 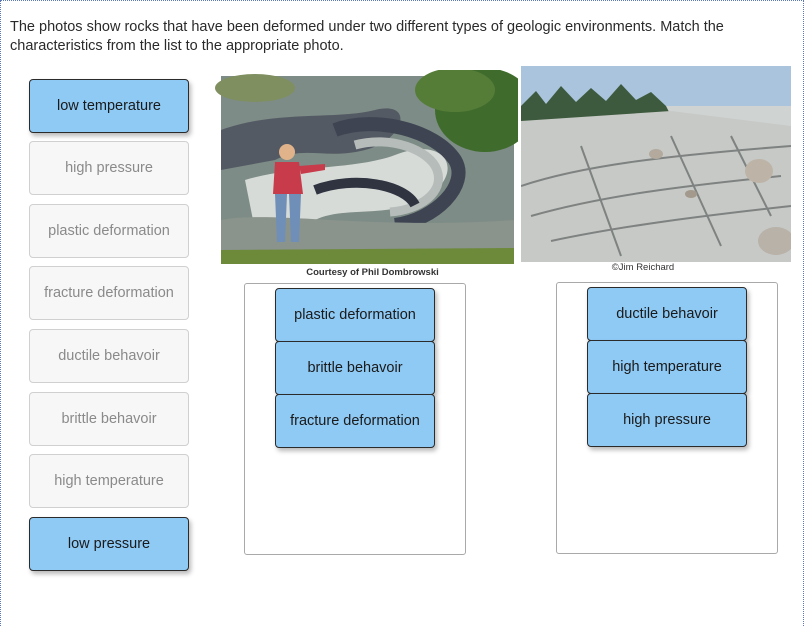 I want to click on caption-left-photo: Courtesy of Phil Dombrowski, so click(x=372, y=272).